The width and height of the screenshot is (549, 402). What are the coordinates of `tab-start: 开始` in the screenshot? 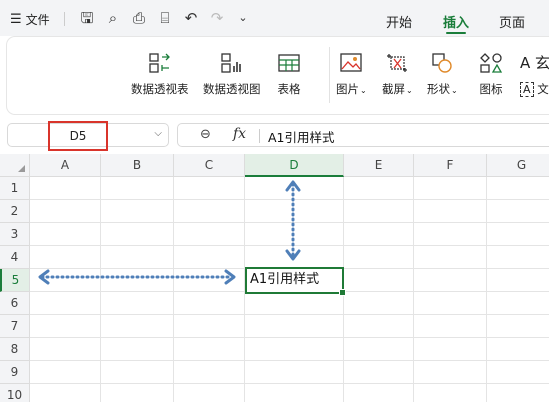 It's located at (399, 21).